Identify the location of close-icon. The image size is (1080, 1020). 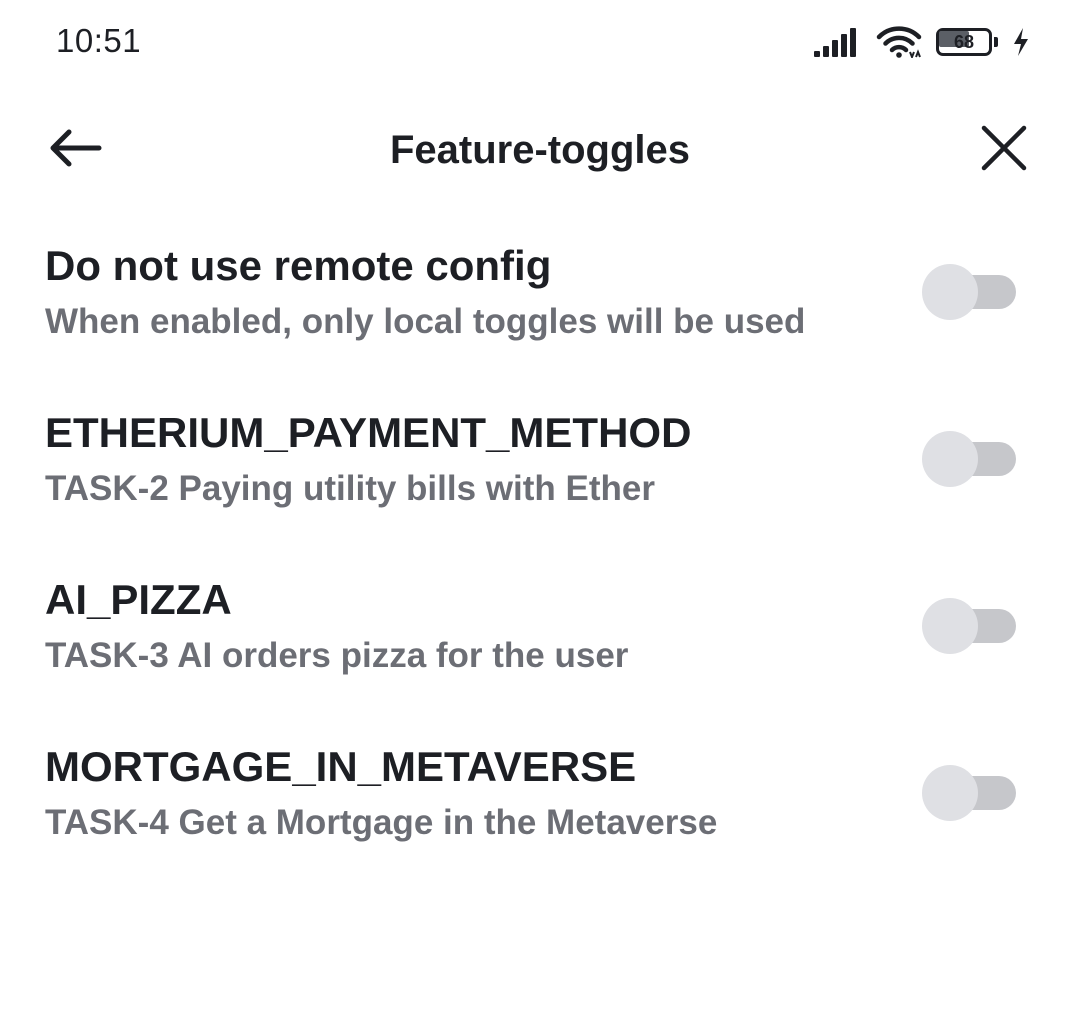
(1004, 150).